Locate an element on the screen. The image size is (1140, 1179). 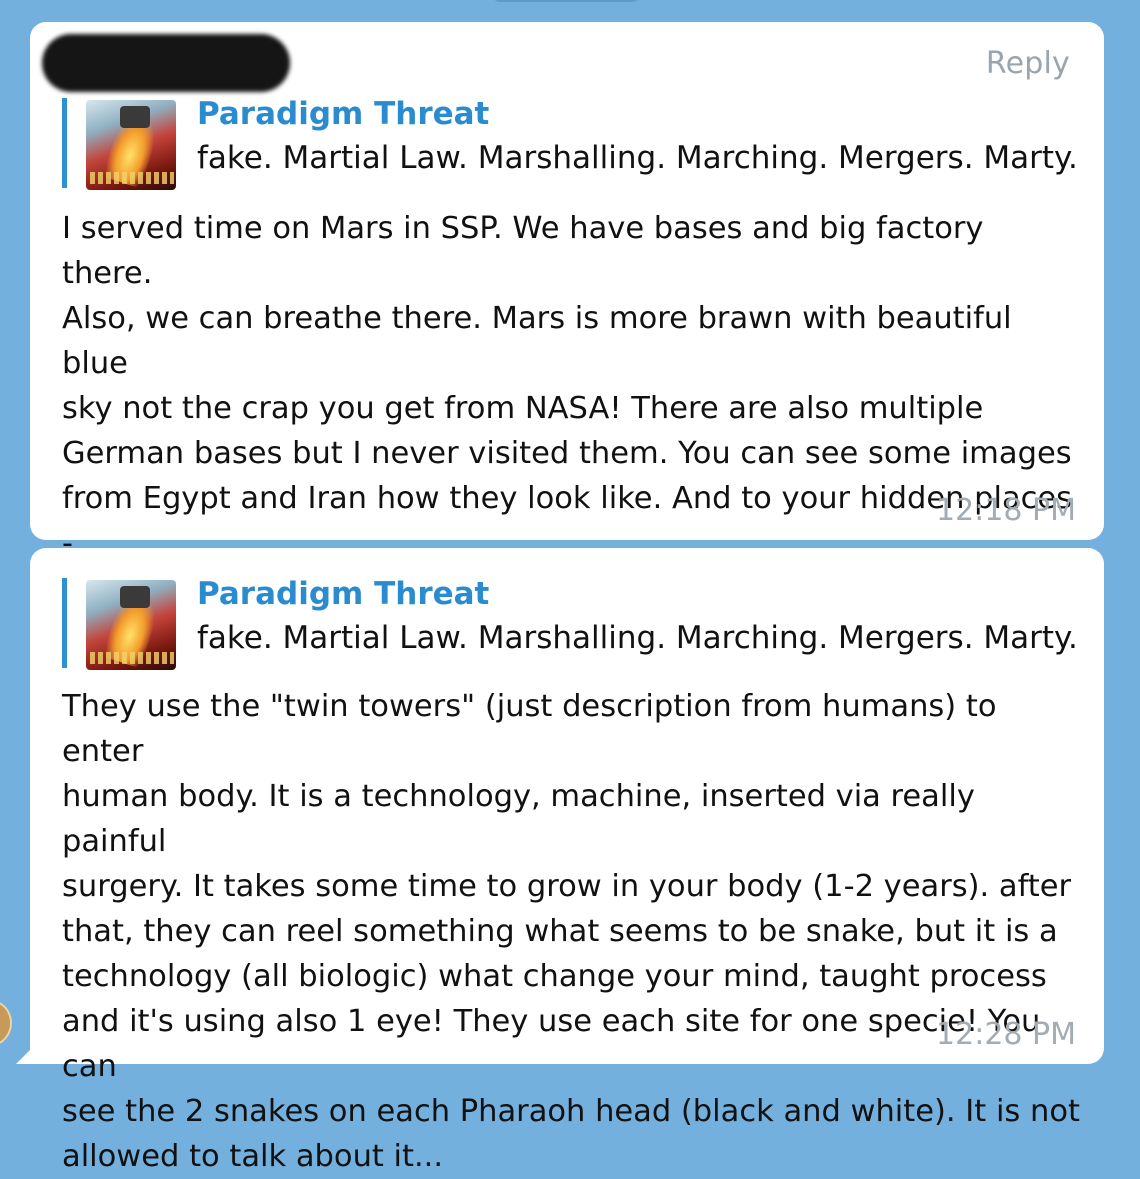
message-timestamp: 12:28 PM is located at coordinates (1006, 1034).